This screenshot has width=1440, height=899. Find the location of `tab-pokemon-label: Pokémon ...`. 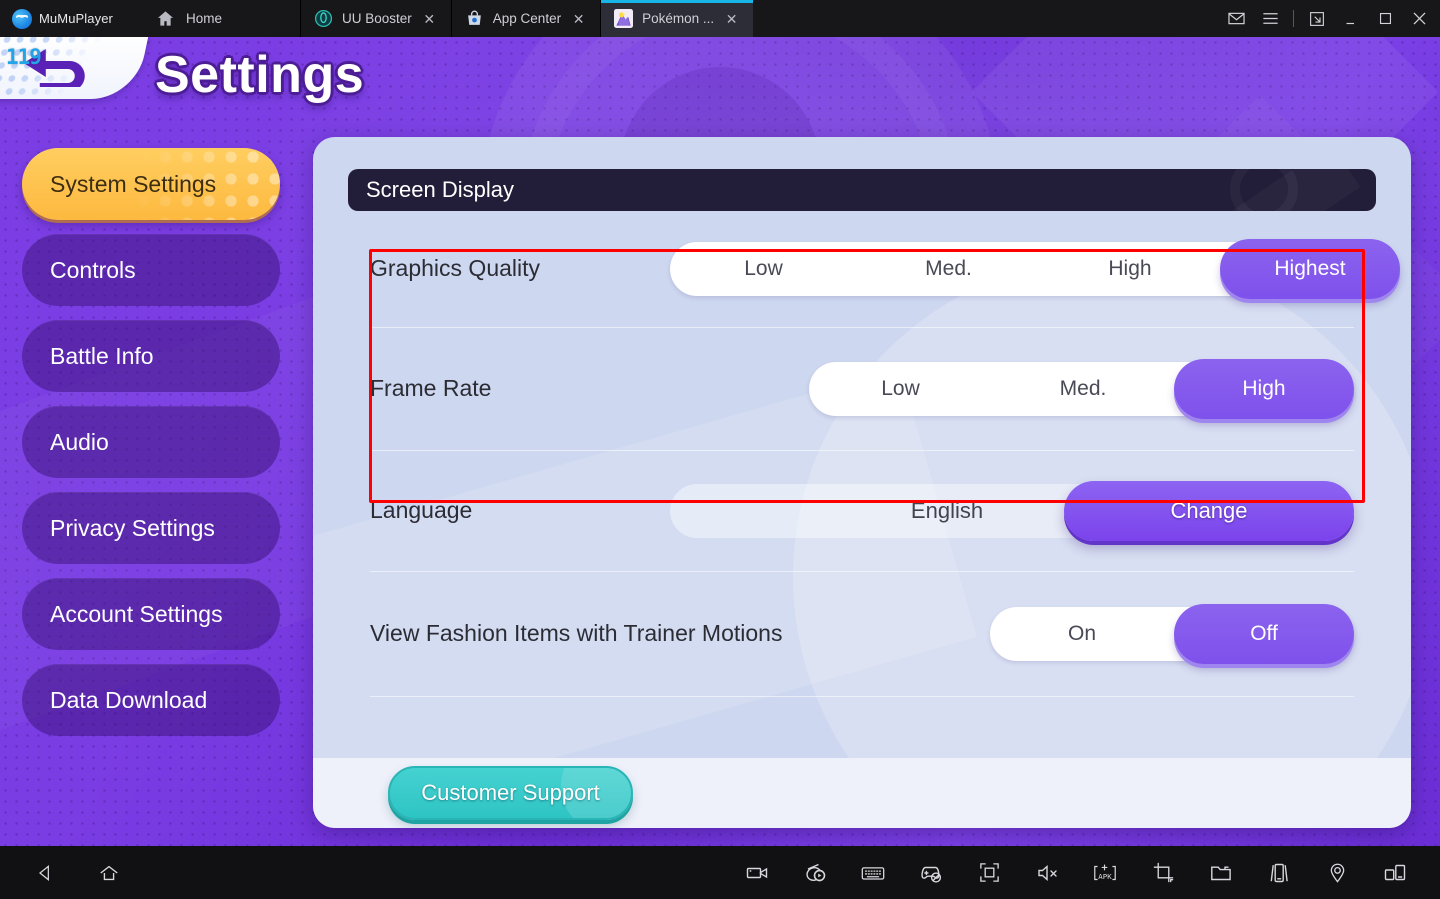

tab-pokemon-label: Pokémon ... is located at coordinates (678, 18).